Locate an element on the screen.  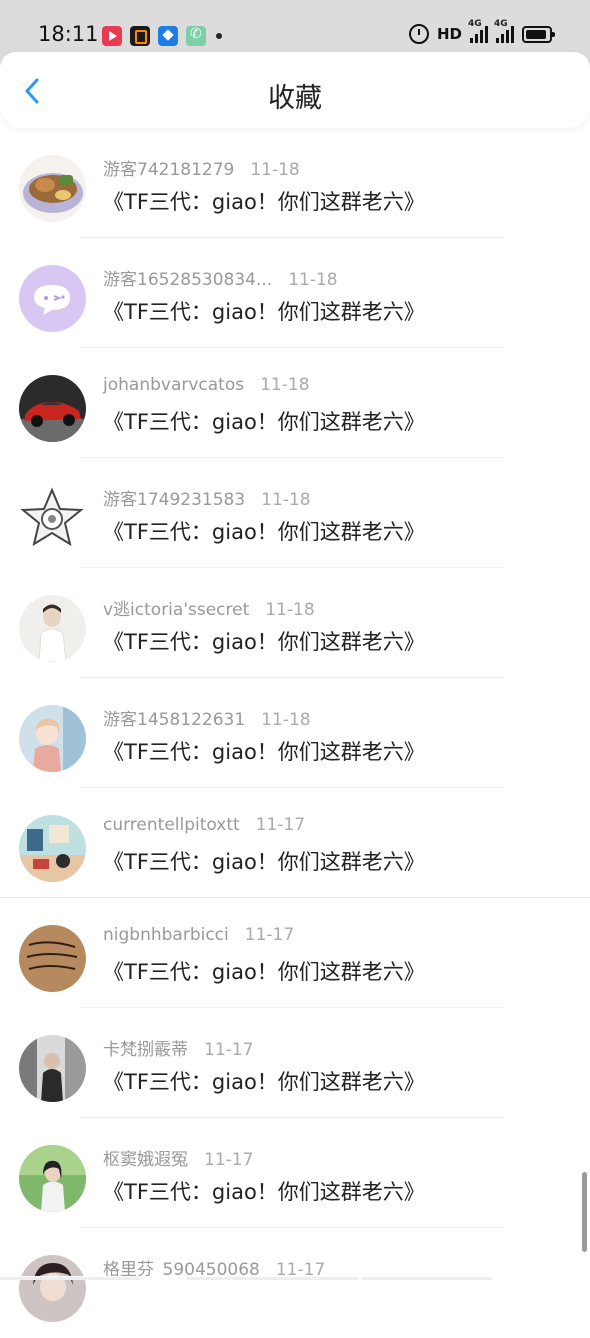
user-name: johanbvarvcatos is located at coordinates (173, 385).